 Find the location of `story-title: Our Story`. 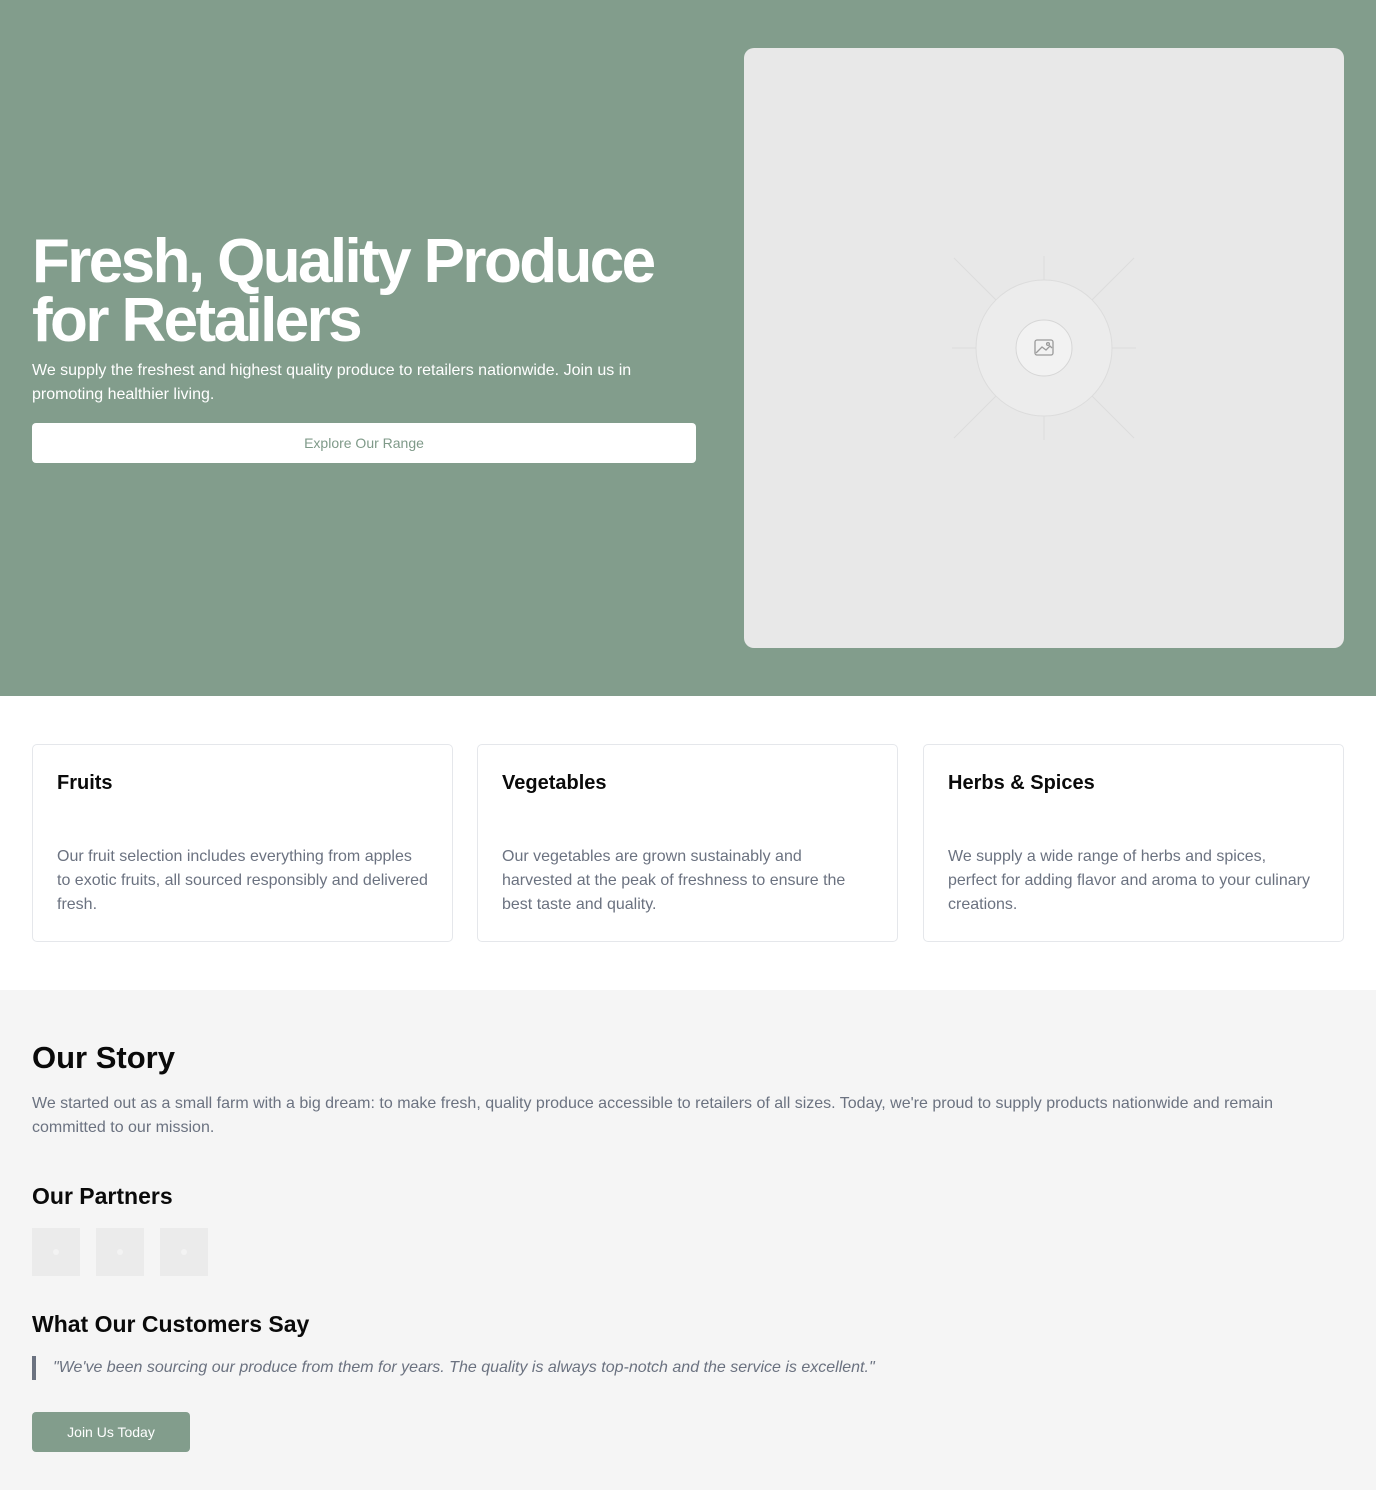

story-title: Our Story is located at coordinates (103, 1057).